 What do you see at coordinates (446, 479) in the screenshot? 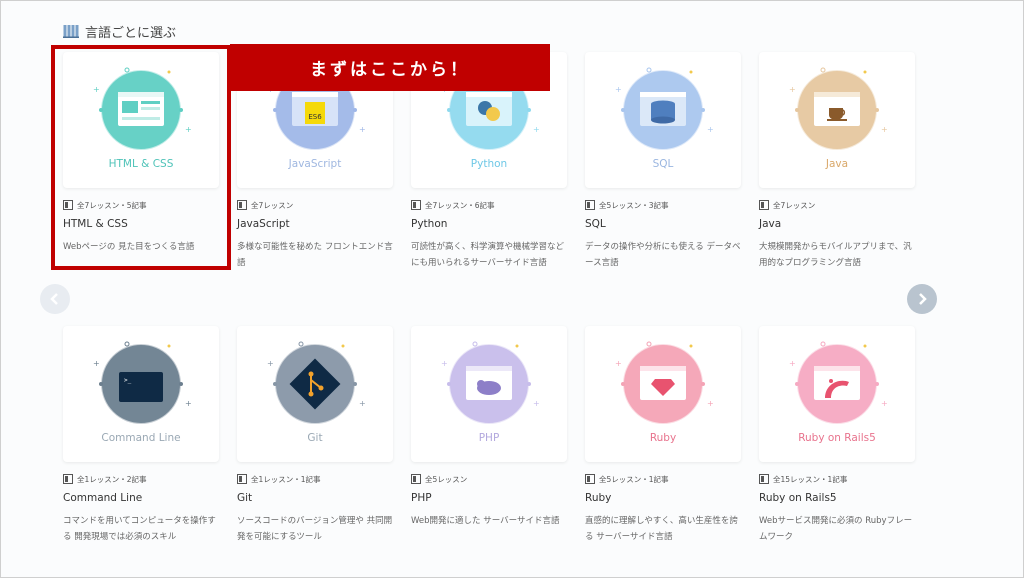
I see `lesson-count: 全5レッスン` at bounding box center [446, 479].